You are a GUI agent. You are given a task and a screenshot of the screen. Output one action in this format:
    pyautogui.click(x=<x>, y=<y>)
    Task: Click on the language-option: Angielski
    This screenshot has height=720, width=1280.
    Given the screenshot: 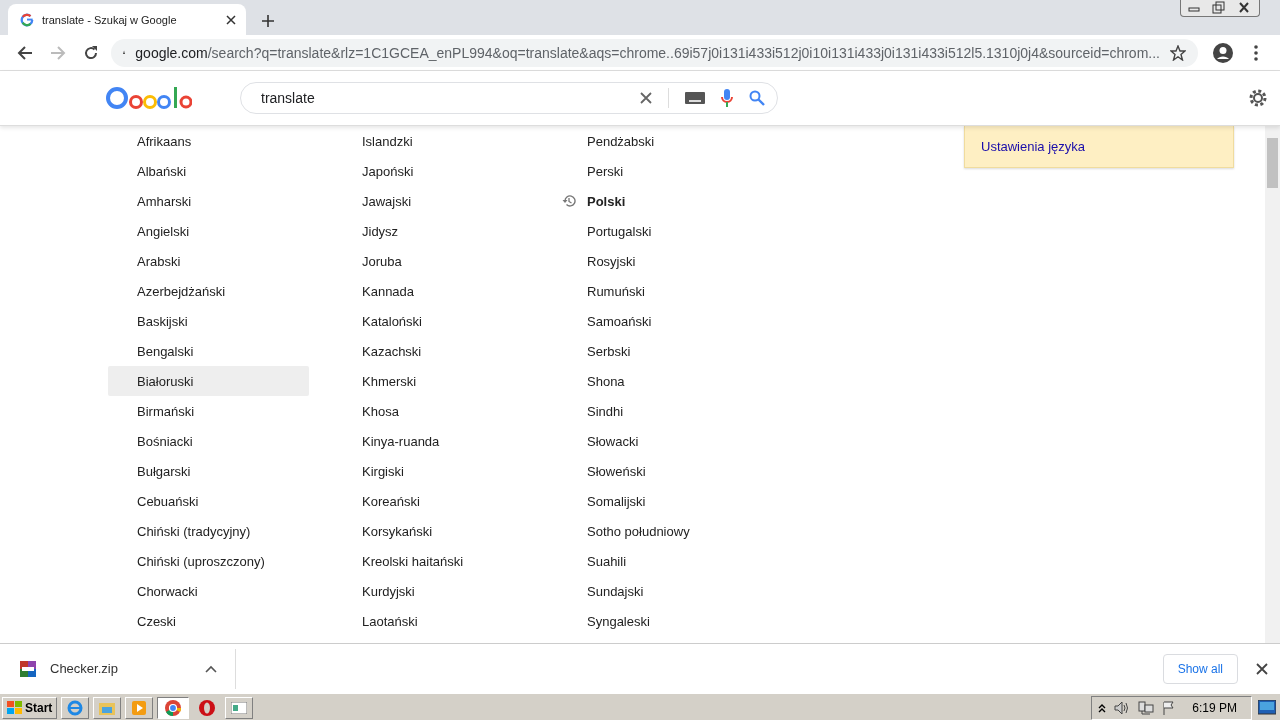 What is the action you would take?
    pyautogui.click(x=208, y=231)
    